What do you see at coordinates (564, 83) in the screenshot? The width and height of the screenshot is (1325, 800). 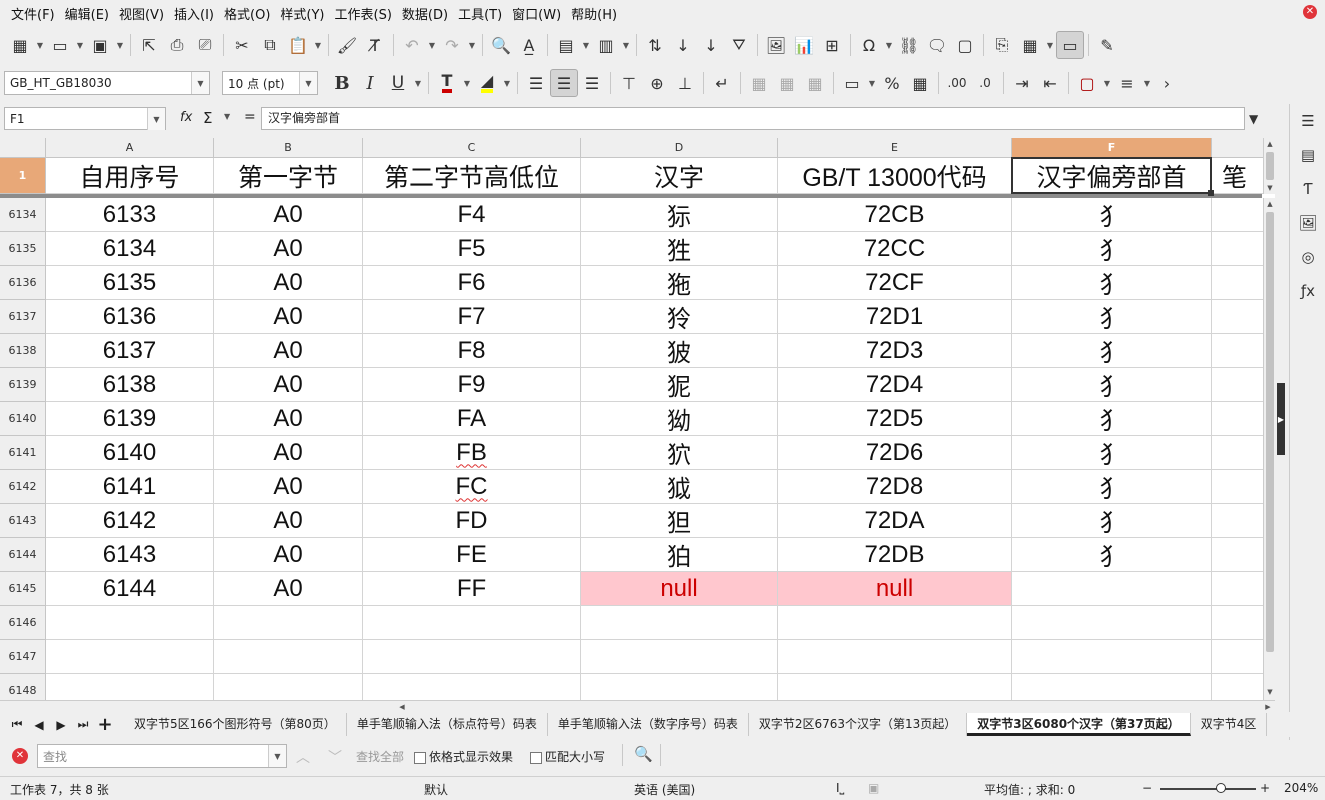 I see `align-center-icon: ☰` at bounding box center [564, 83].